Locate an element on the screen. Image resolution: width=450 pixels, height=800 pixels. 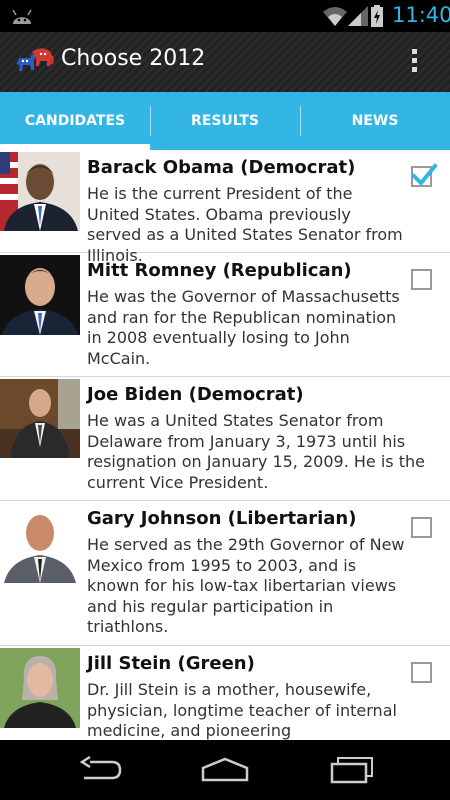
tab-label: NEWS is located at coordinates (375, 121).